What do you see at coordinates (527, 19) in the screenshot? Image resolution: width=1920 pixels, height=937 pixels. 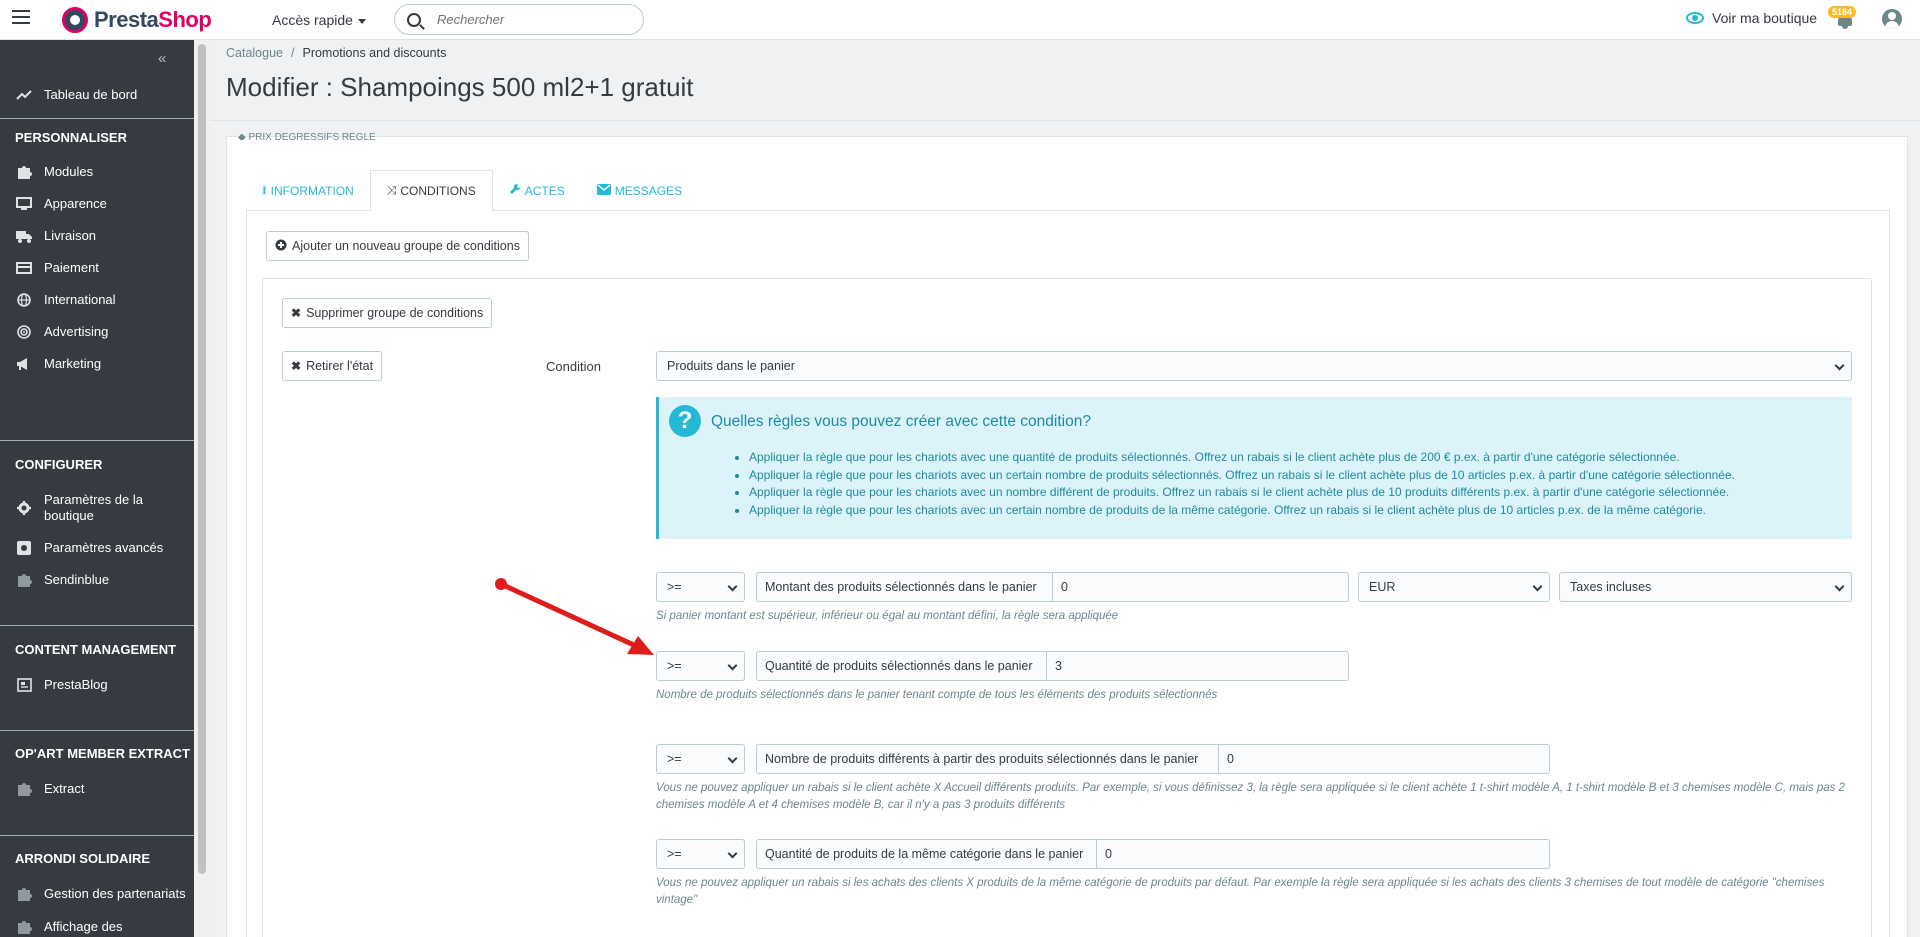 I see `search-input` at bounding box center [527, 19].